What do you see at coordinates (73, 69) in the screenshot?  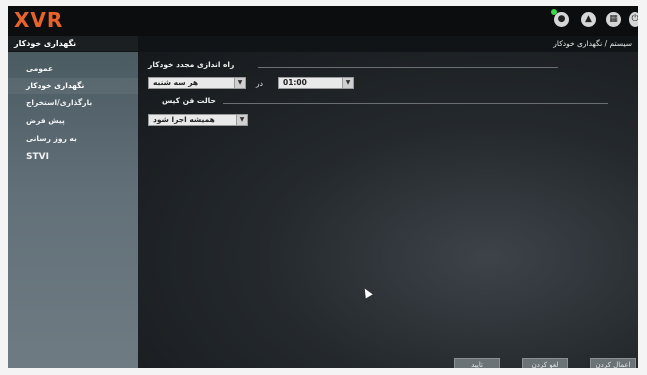 I see `sidebar-item-general: عمومی` at bounding box center [73, 69].